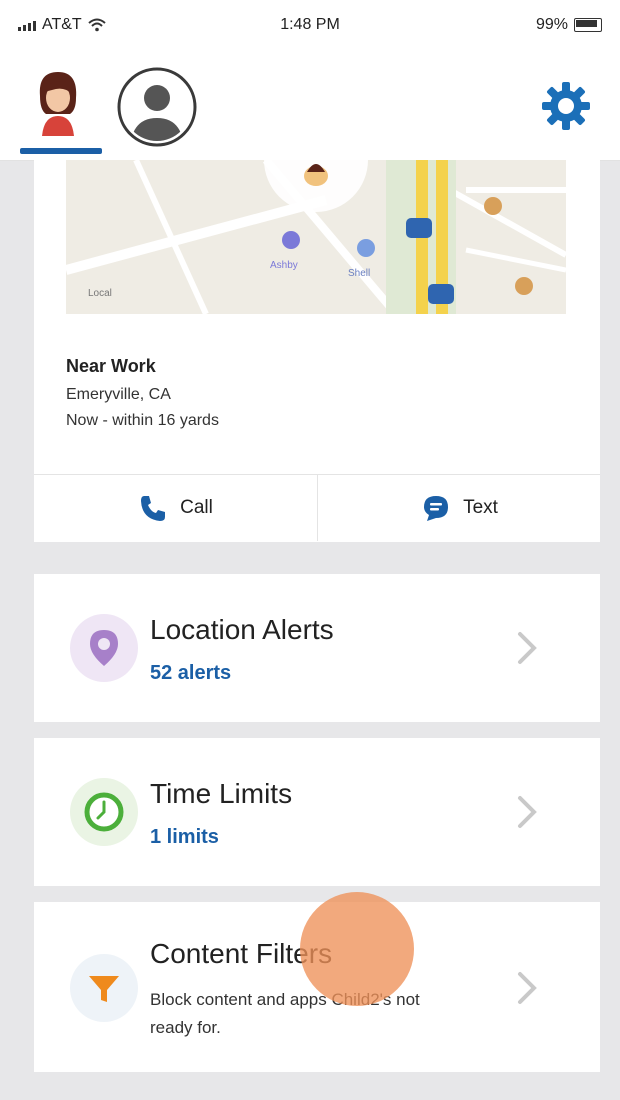 The image size is (620, 1100). What do you see at coordinates (221, 793) in the screenshot?
I see `time-limits-title: Time Limits` at bounding box center [221, 793].